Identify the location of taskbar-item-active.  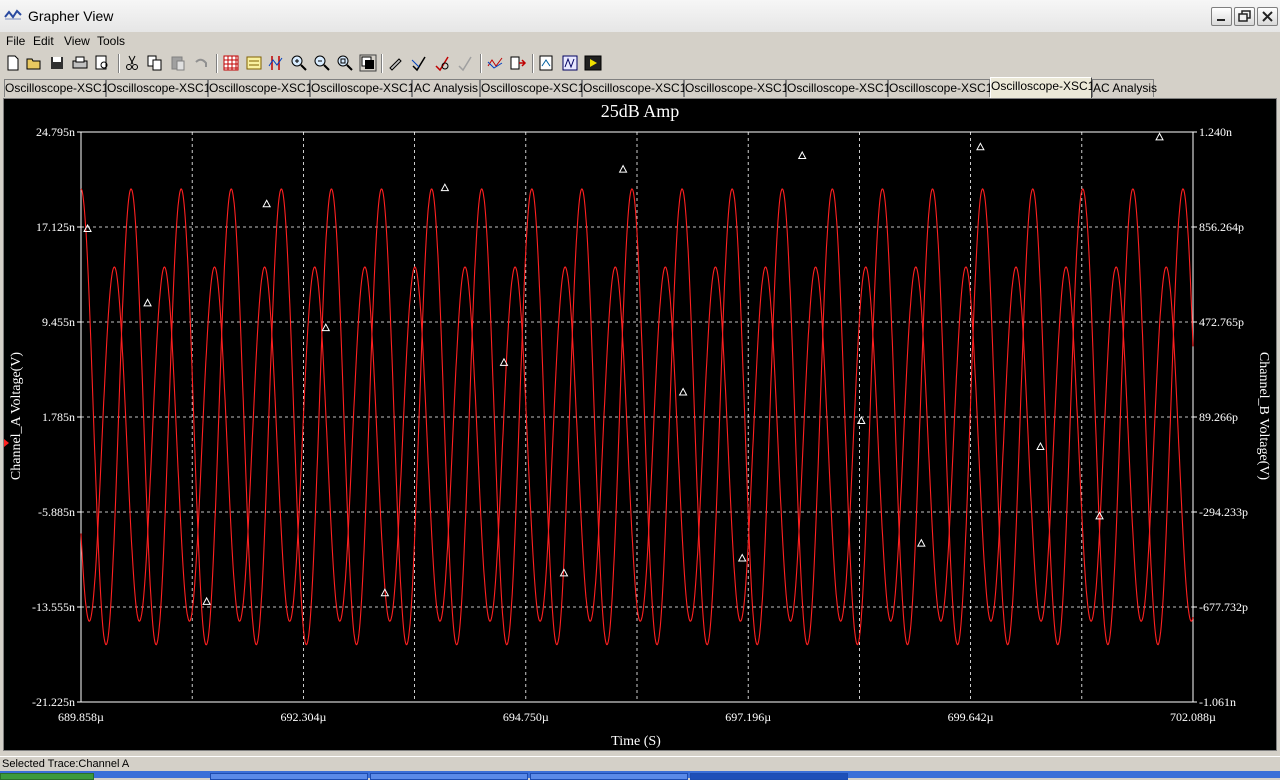
(769, 776).